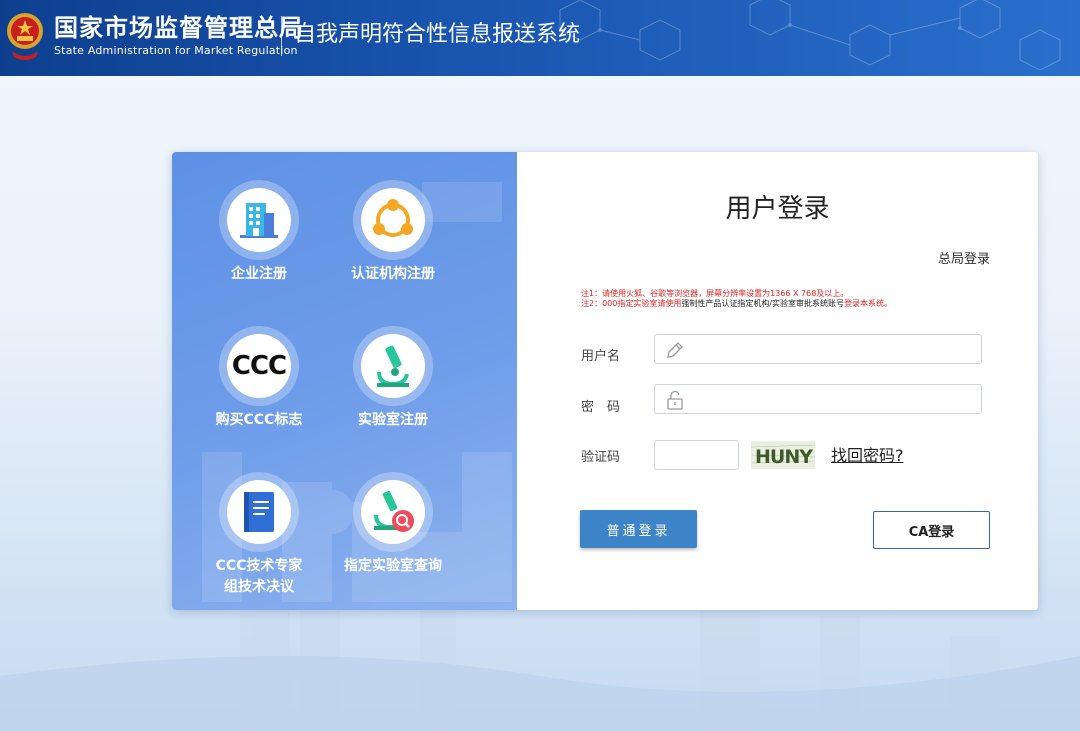 The image size is (1080, 731). Describe the element at coordinates (818, 349) in the screenshot. I see `username-input` at that location.